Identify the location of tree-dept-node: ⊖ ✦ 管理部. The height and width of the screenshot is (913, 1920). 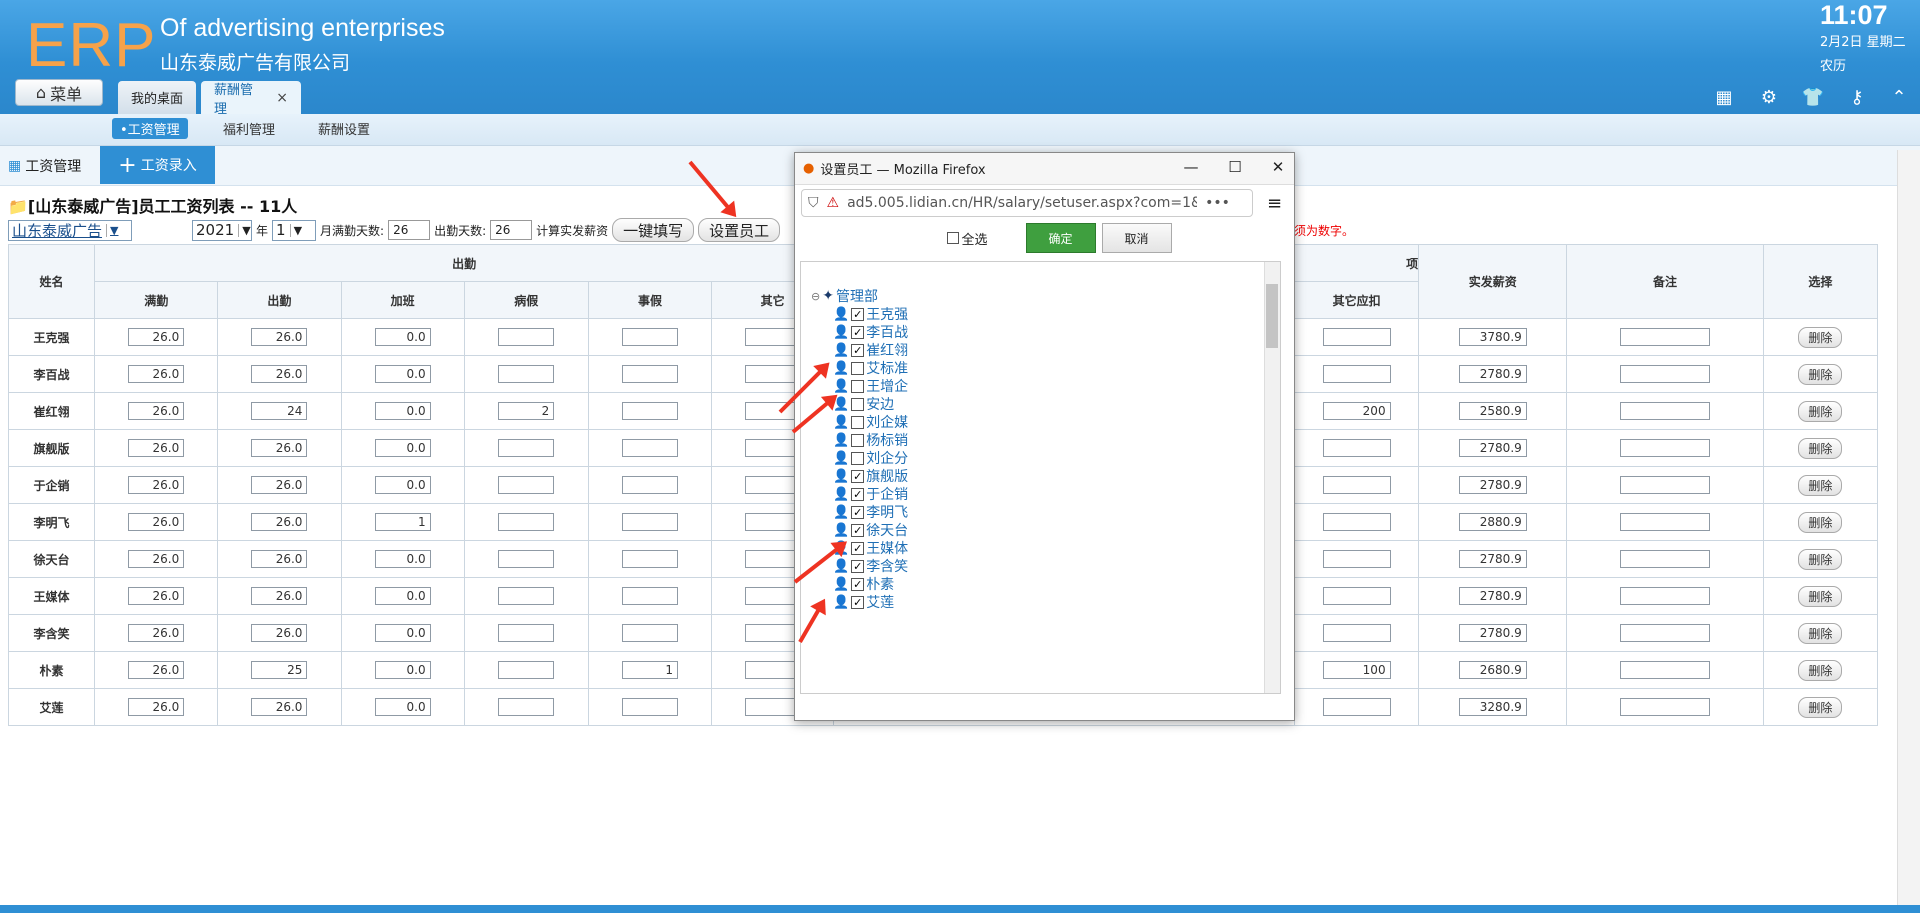
(844, 296).